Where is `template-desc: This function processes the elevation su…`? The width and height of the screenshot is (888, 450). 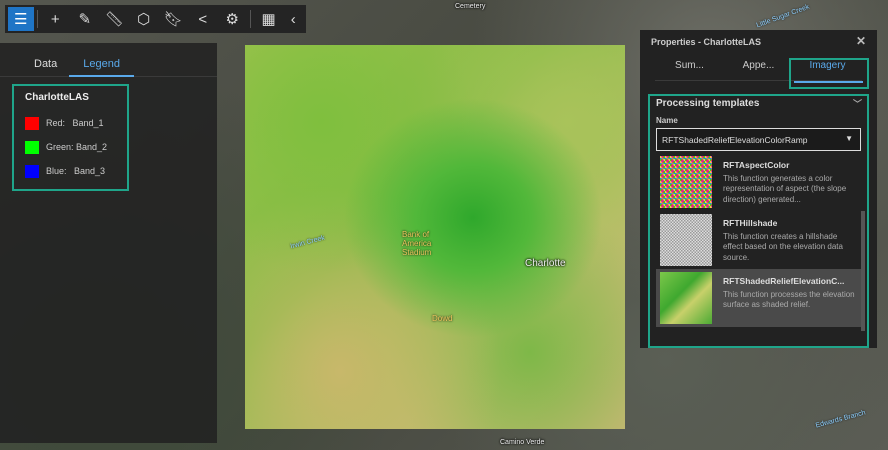 template-desc: This function processes the elevation su… is located at coordinates (789, 299).